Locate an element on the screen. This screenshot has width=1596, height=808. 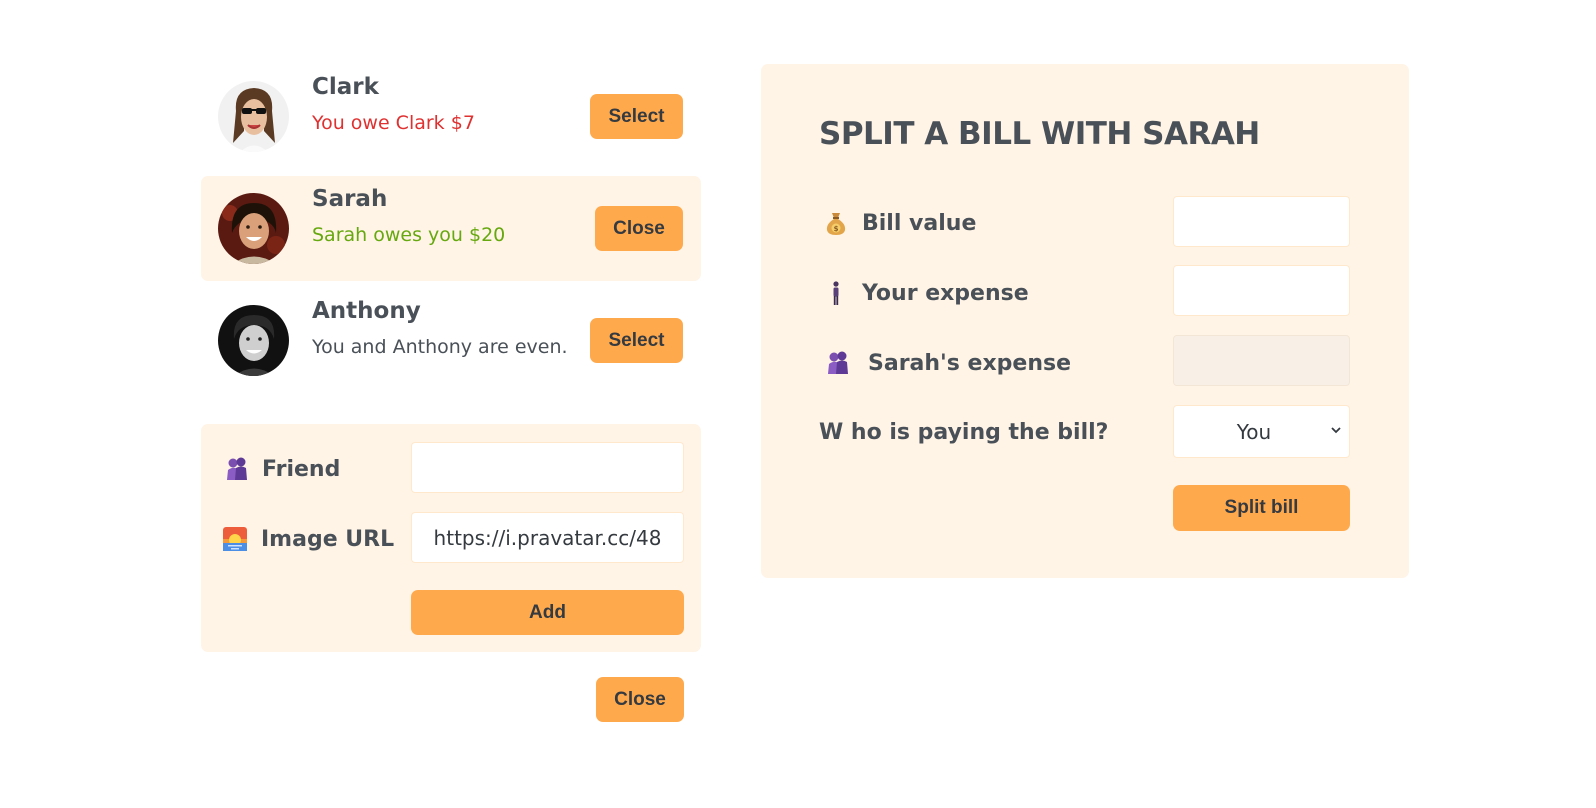
friend-balance: You owe Clark $7 is located at coordinates (393, 123).